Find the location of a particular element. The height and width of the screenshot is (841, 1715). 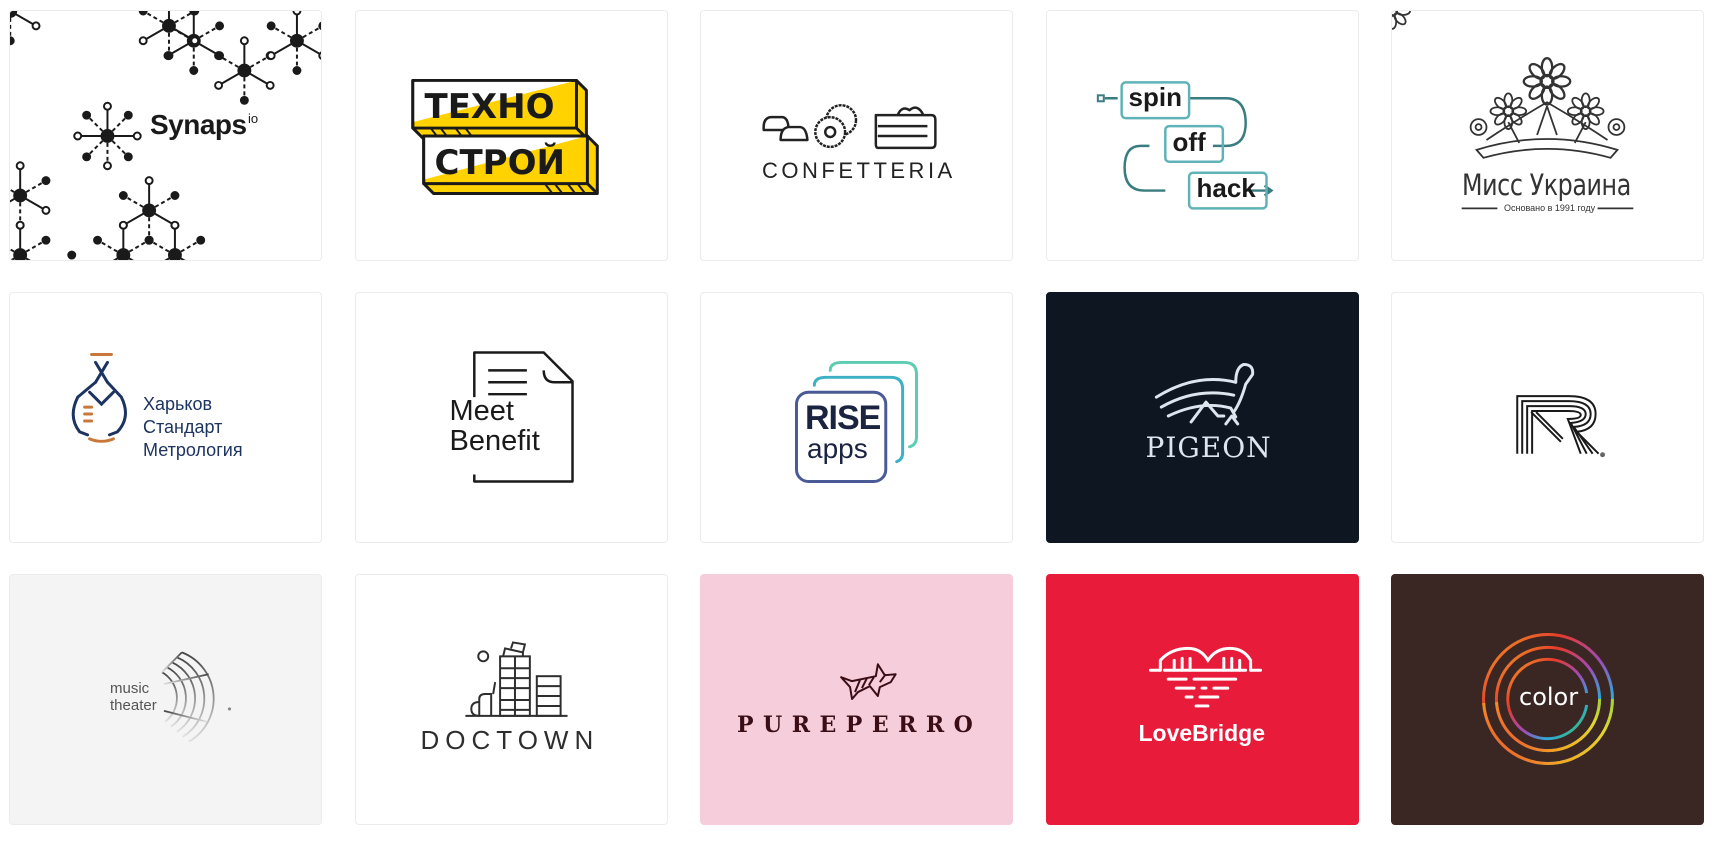

pureperro-wordmark: PUREPERRO is located at coordinates (860, 725).